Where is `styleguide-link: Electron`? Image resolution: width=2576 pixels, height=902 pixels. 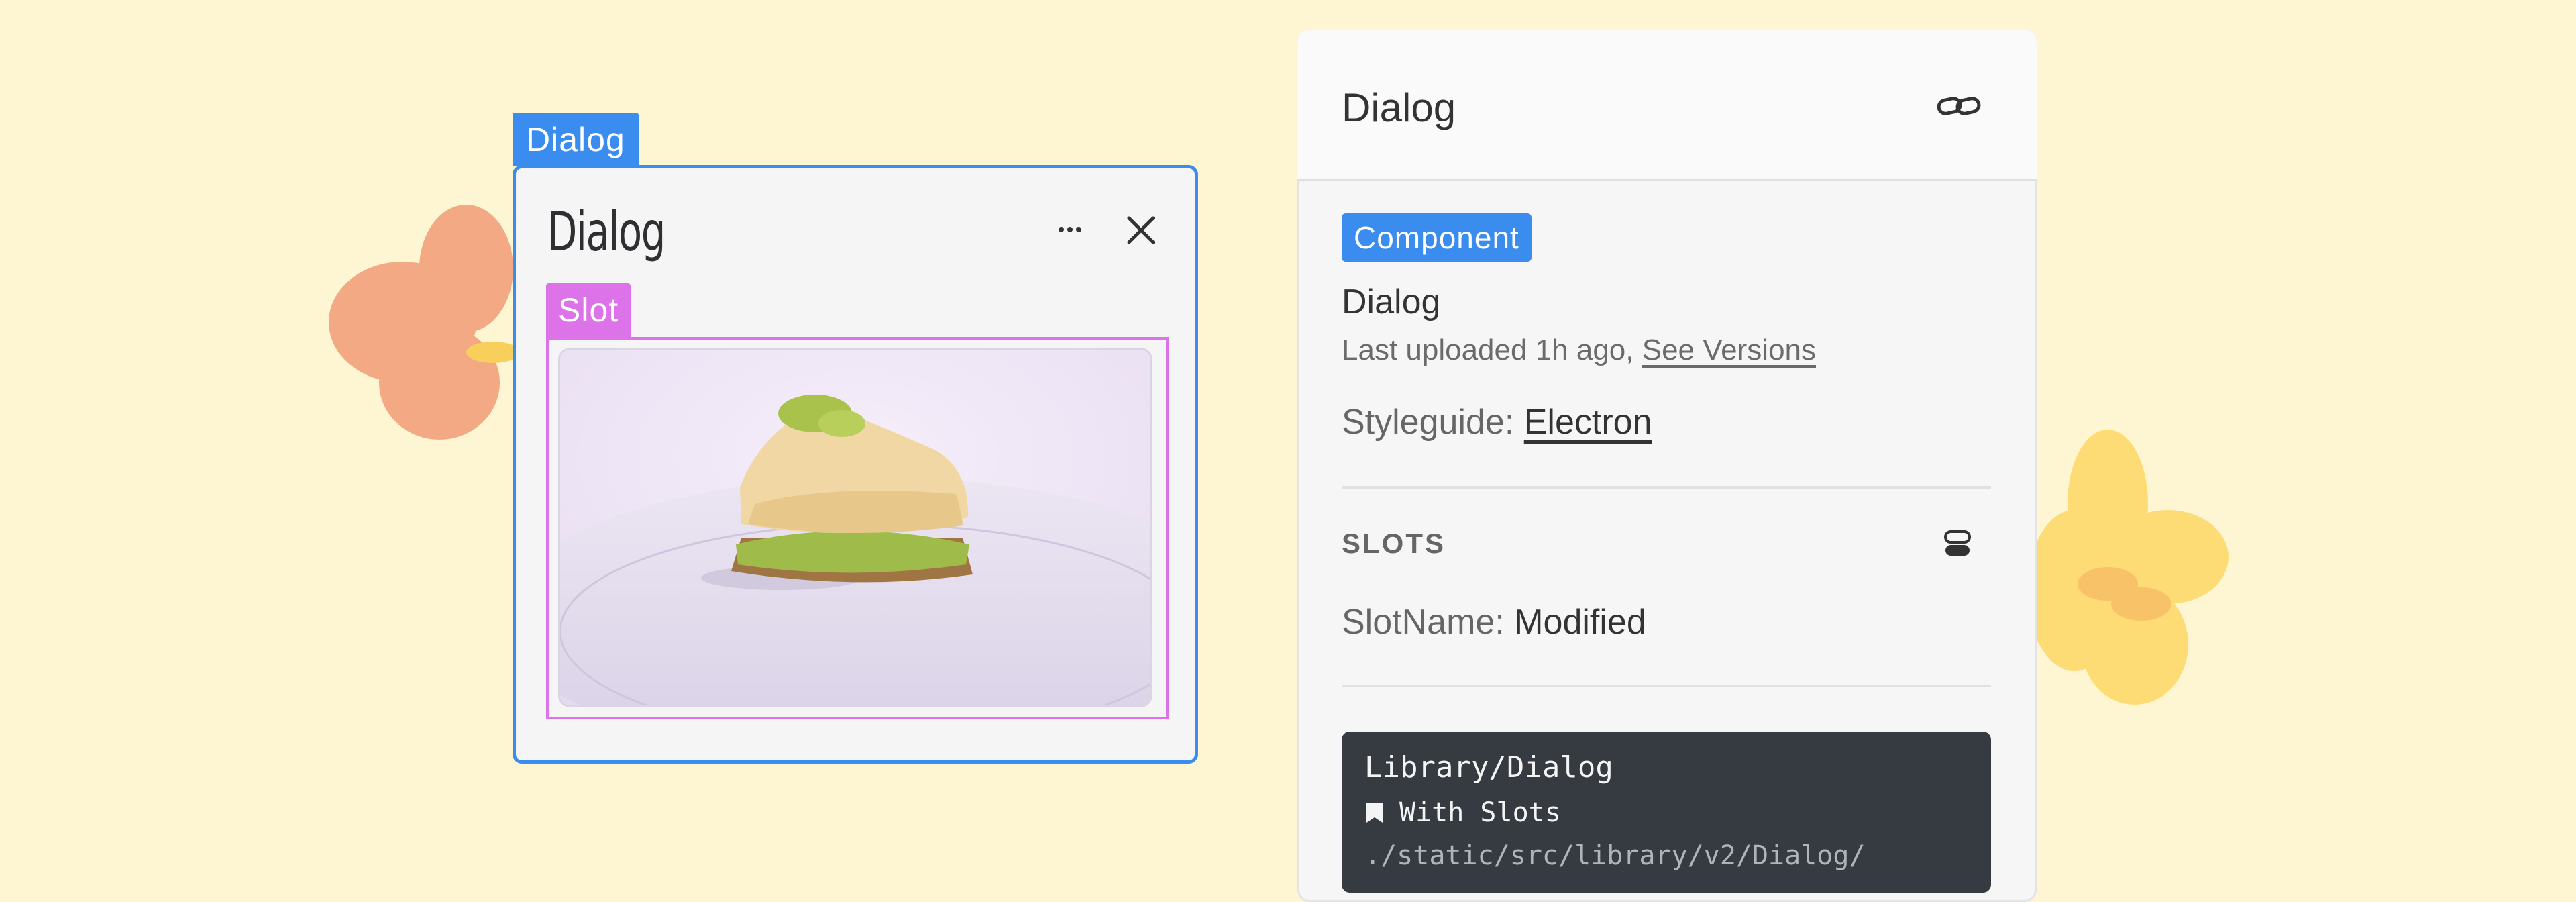 styleguide-link: Electron is located at coordinates (1588, 422).